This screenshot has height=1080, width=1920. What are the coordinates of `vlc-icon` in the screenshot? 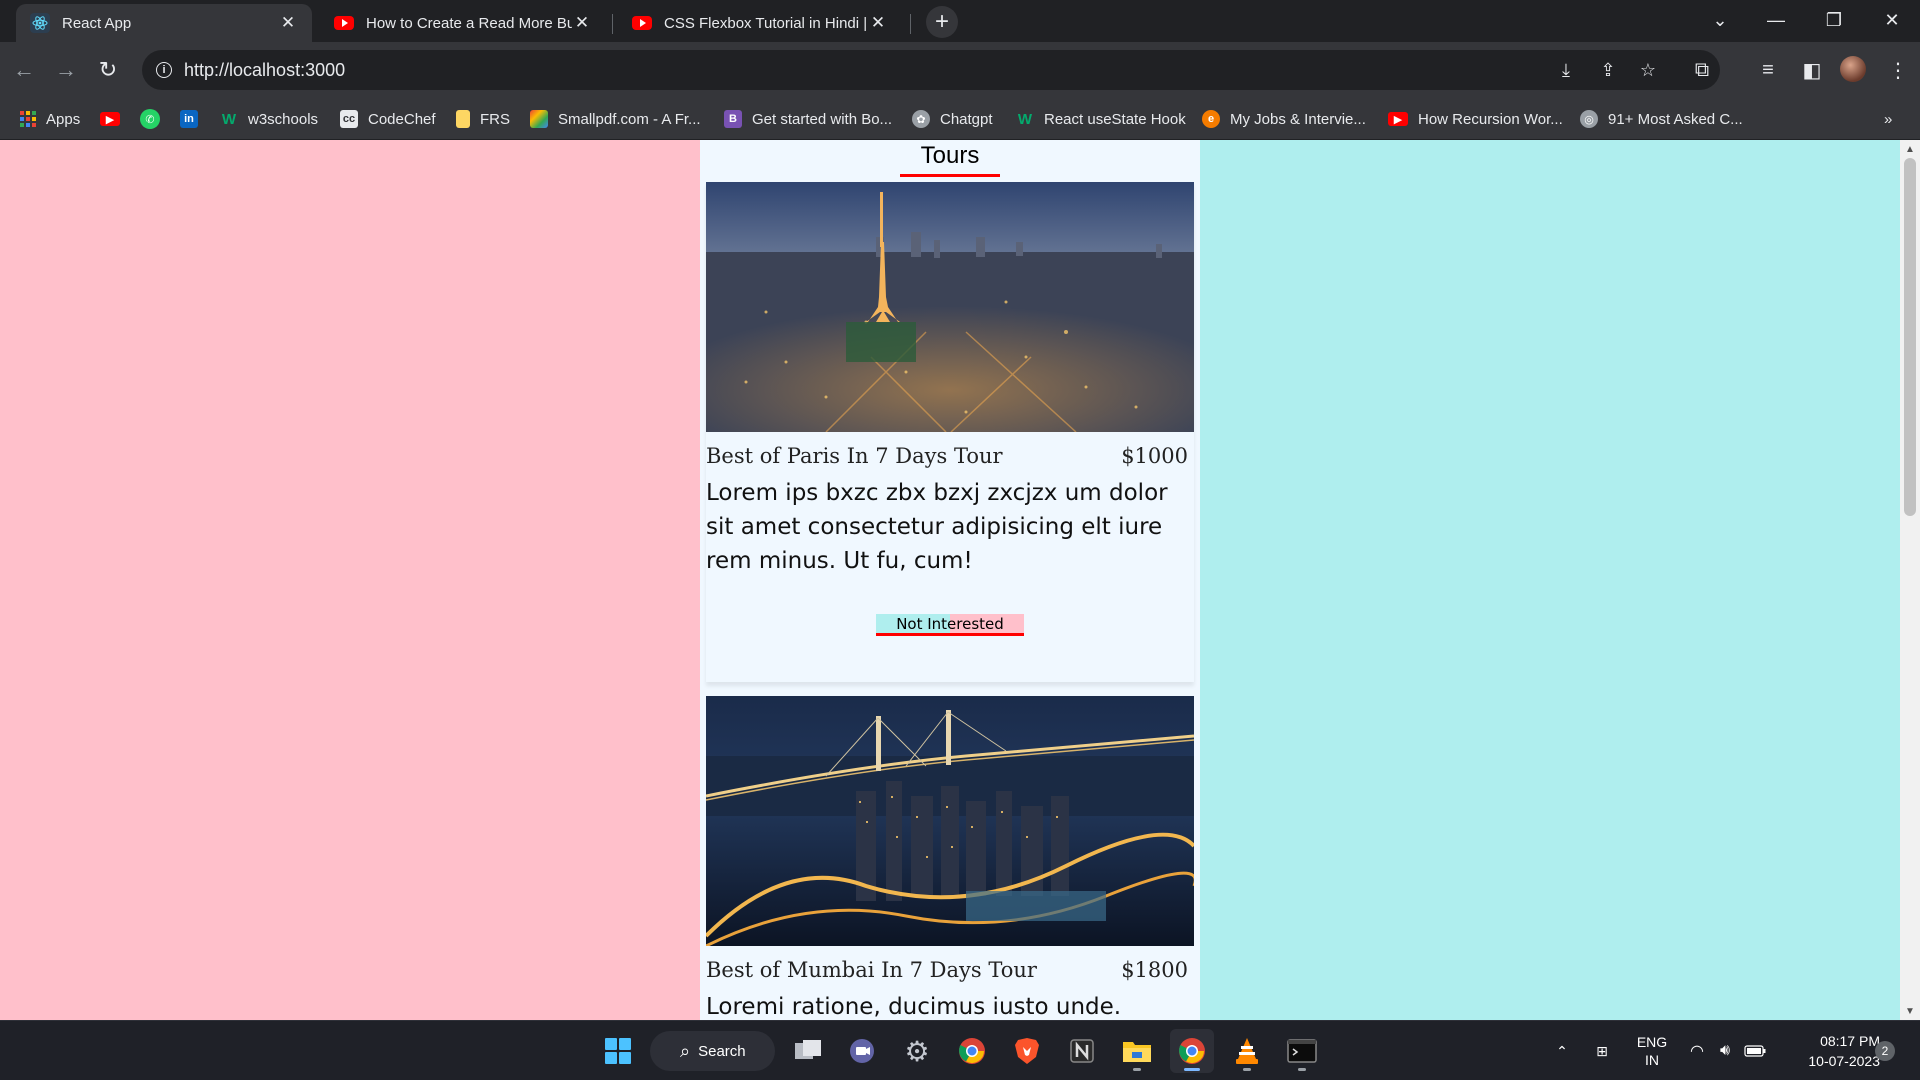 It's located at (1247, 1051).